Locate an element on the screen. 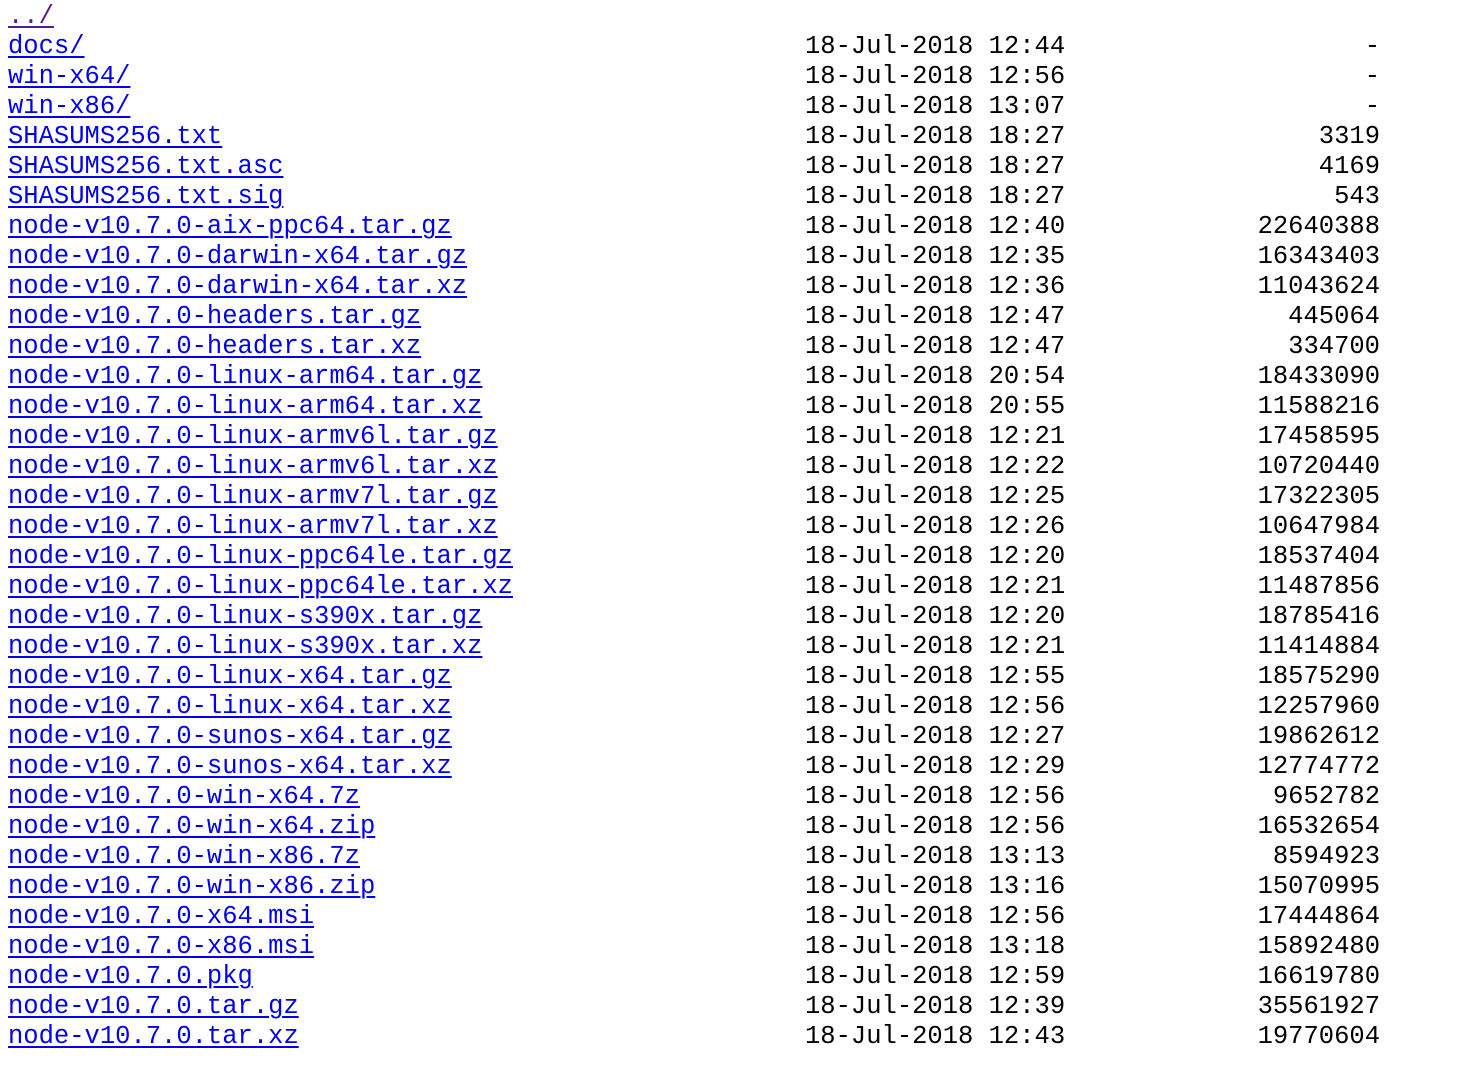  file-size: 16532654 is located at coordinates (1318, 826).